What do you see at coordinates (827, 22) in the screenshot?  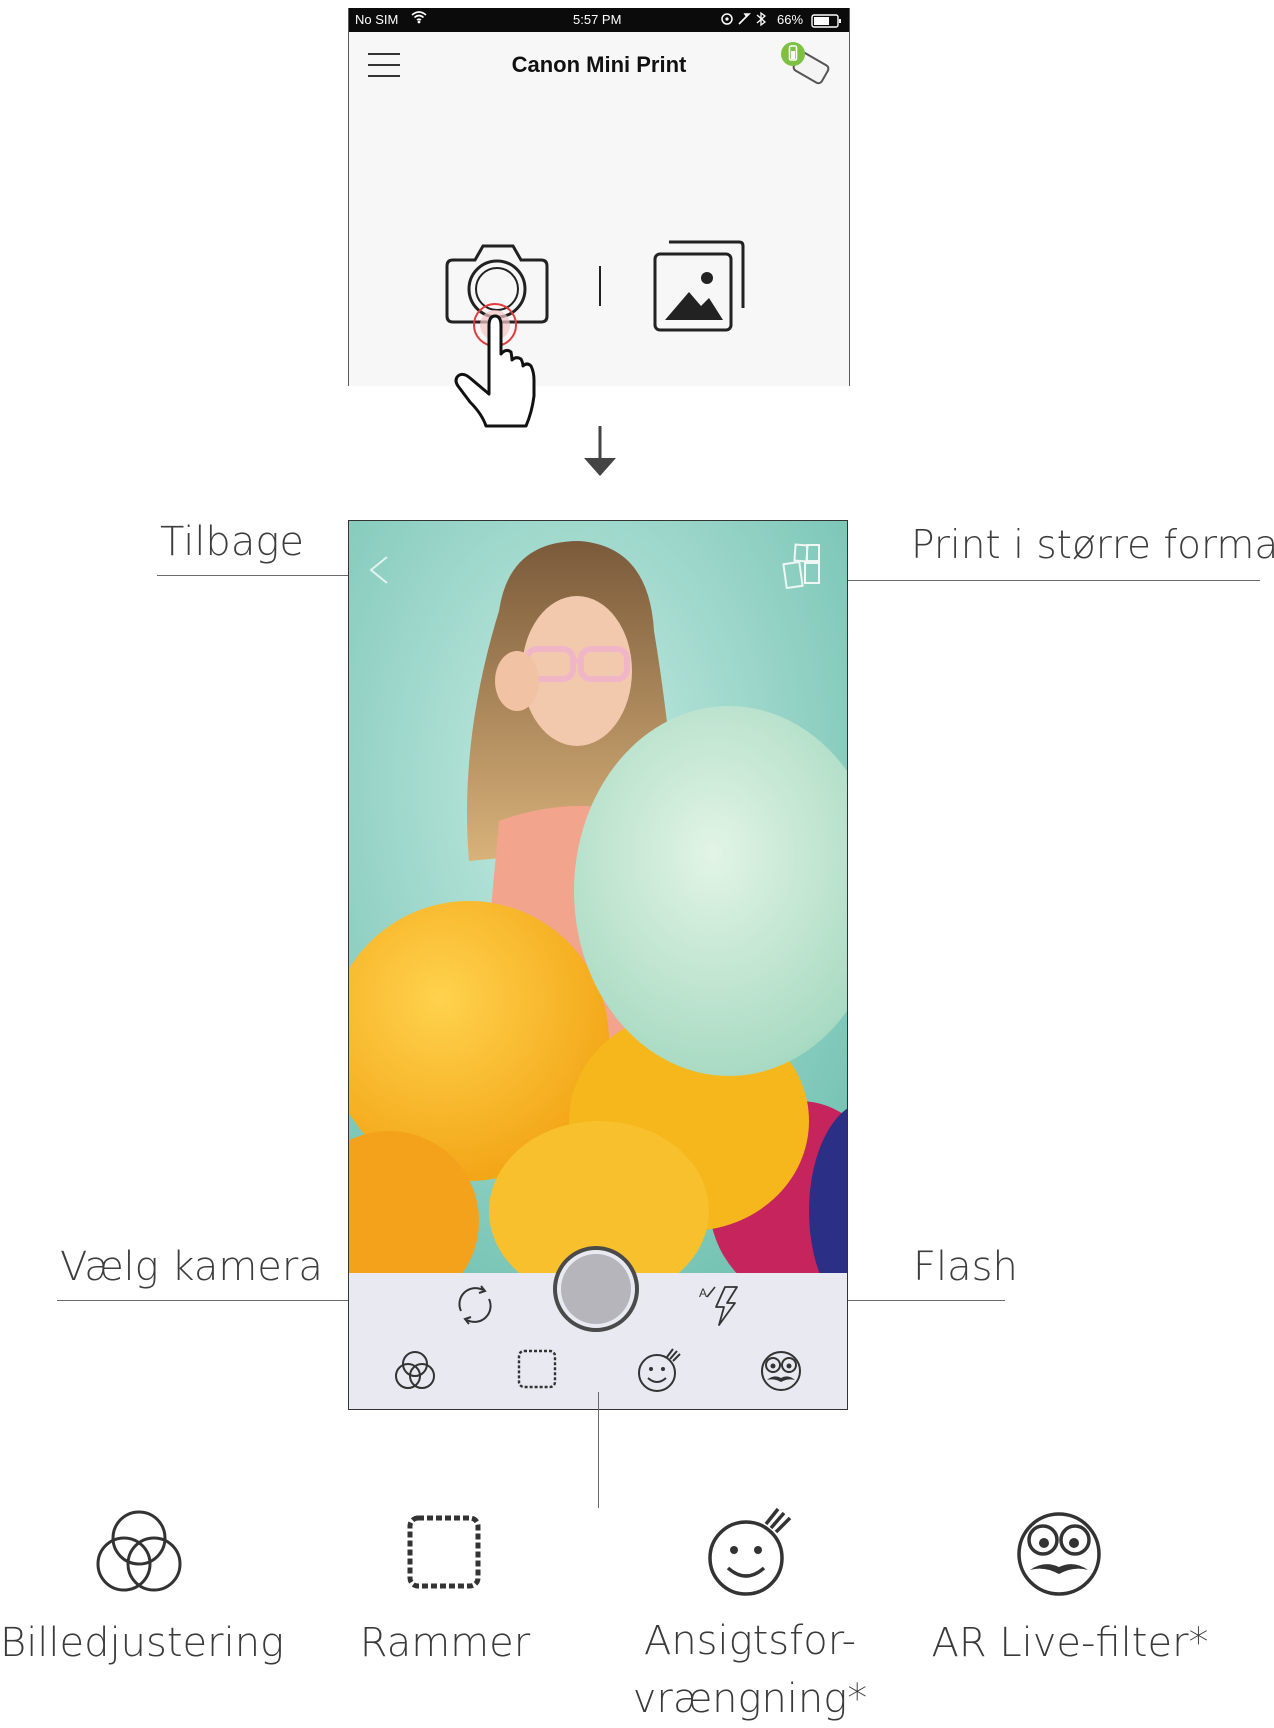 I see `battery-icon` at bounding box center [827, 22].